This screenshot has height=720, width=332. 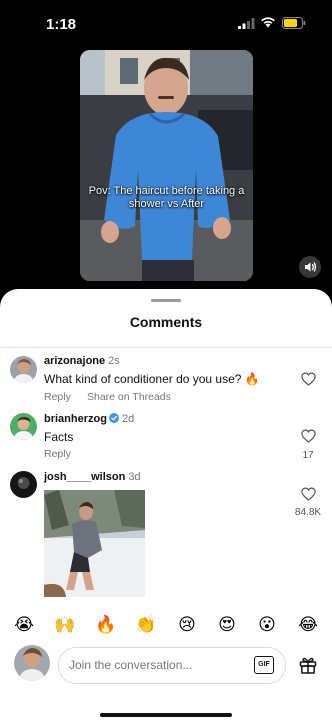 I want to click on emoji-button: 😍, so click(x=227, y=625).